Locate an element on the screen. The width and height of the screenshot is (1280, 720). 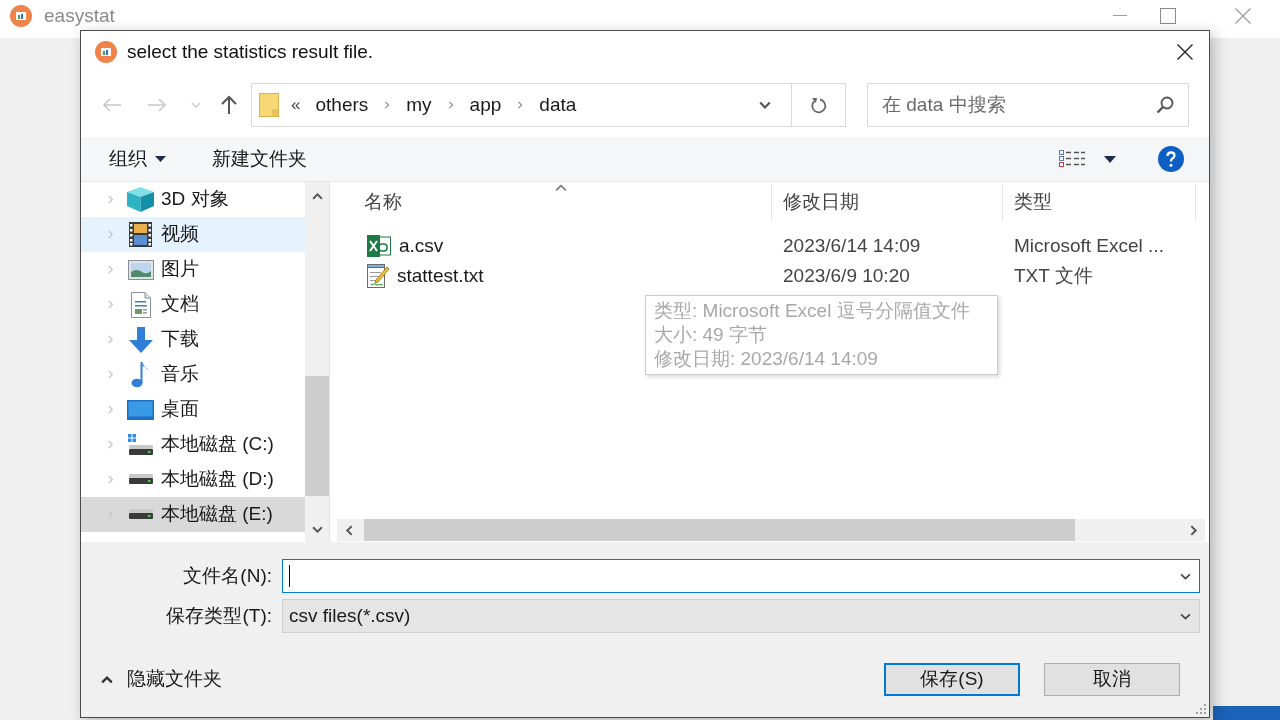
date-modified: 2023/6/9 10:20 is located at coordinates (846, 275).